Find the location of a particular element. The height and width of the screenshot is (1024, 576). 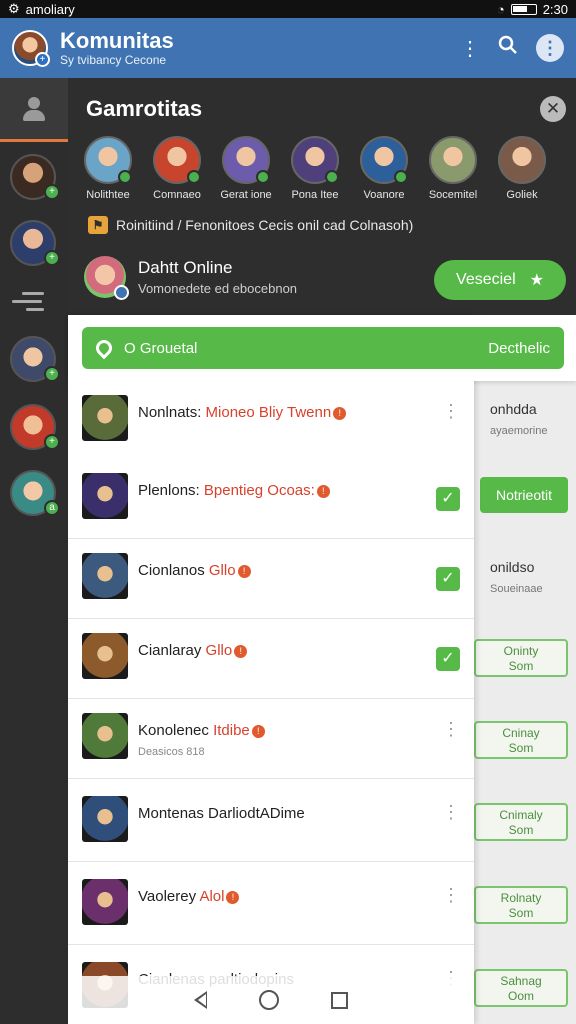

back-icon is located at coordinates (200, 1000).